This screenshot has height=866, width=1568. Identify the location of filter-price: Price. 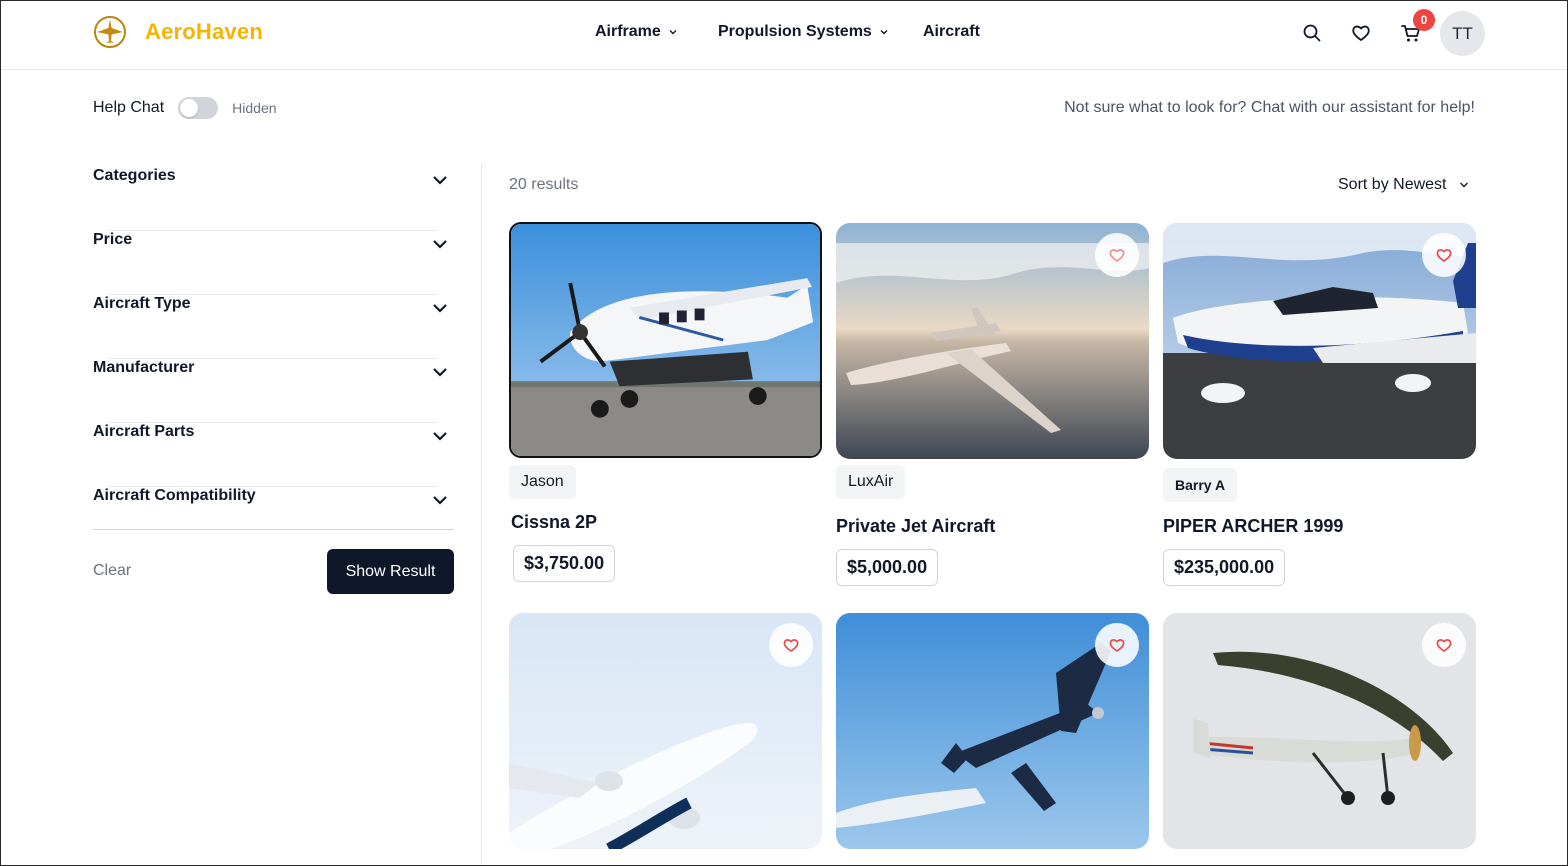
(273, 263).